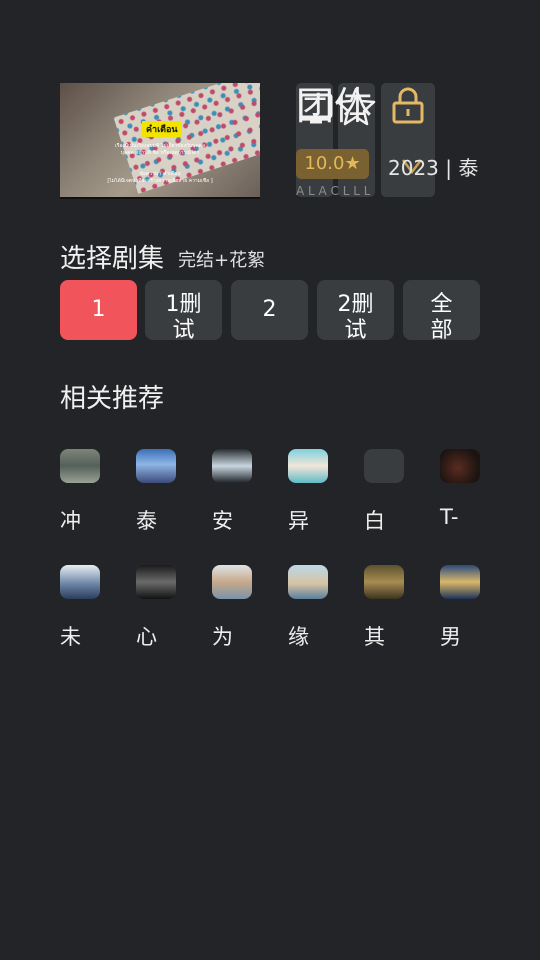  I want to click on episode-button: 1, so click(98, 310).